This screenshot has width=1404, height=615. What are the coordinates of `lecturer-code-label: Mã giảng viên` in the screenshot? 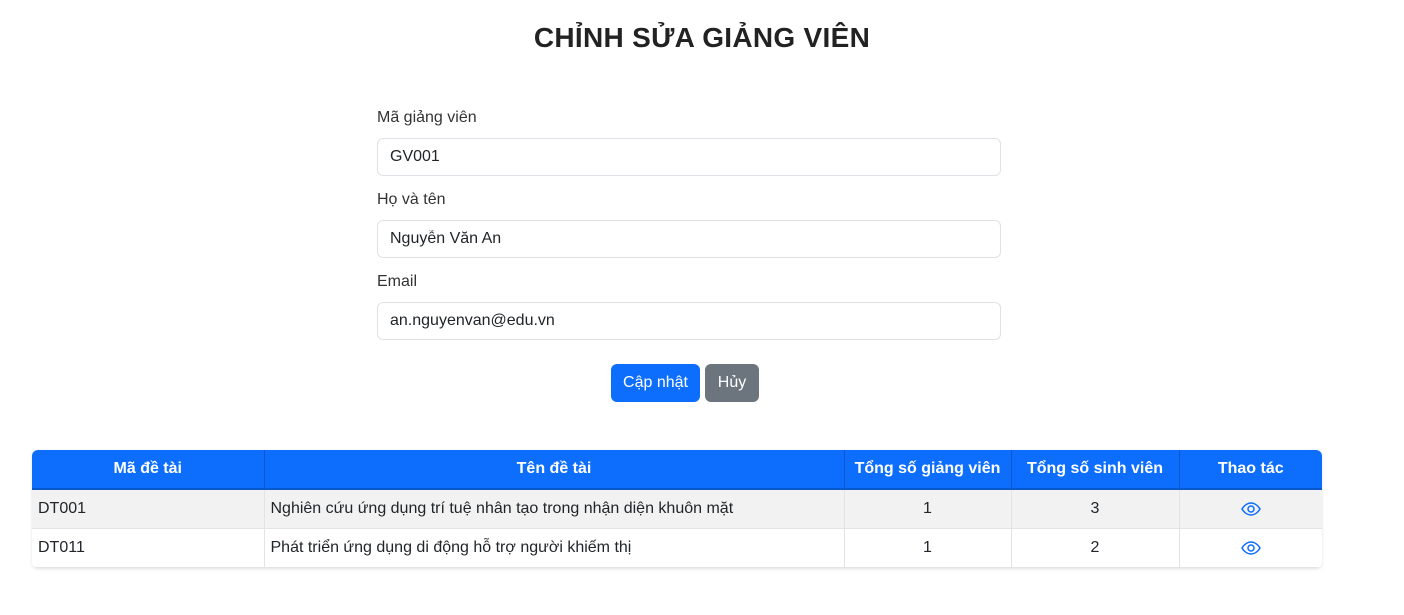 It's located at (427, 117).